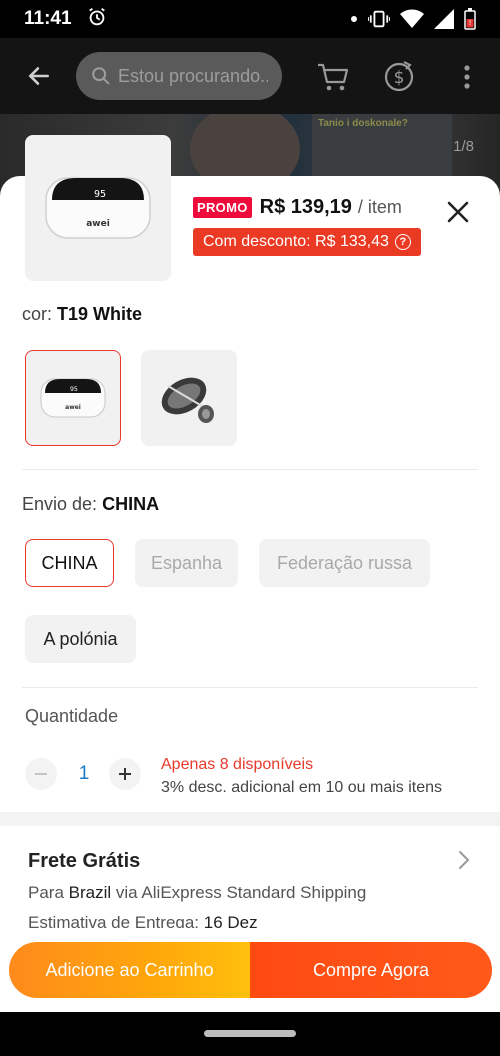 The image size is (500, 1056). I want to click on status-bar: 11:41 !, so click(250, 19).